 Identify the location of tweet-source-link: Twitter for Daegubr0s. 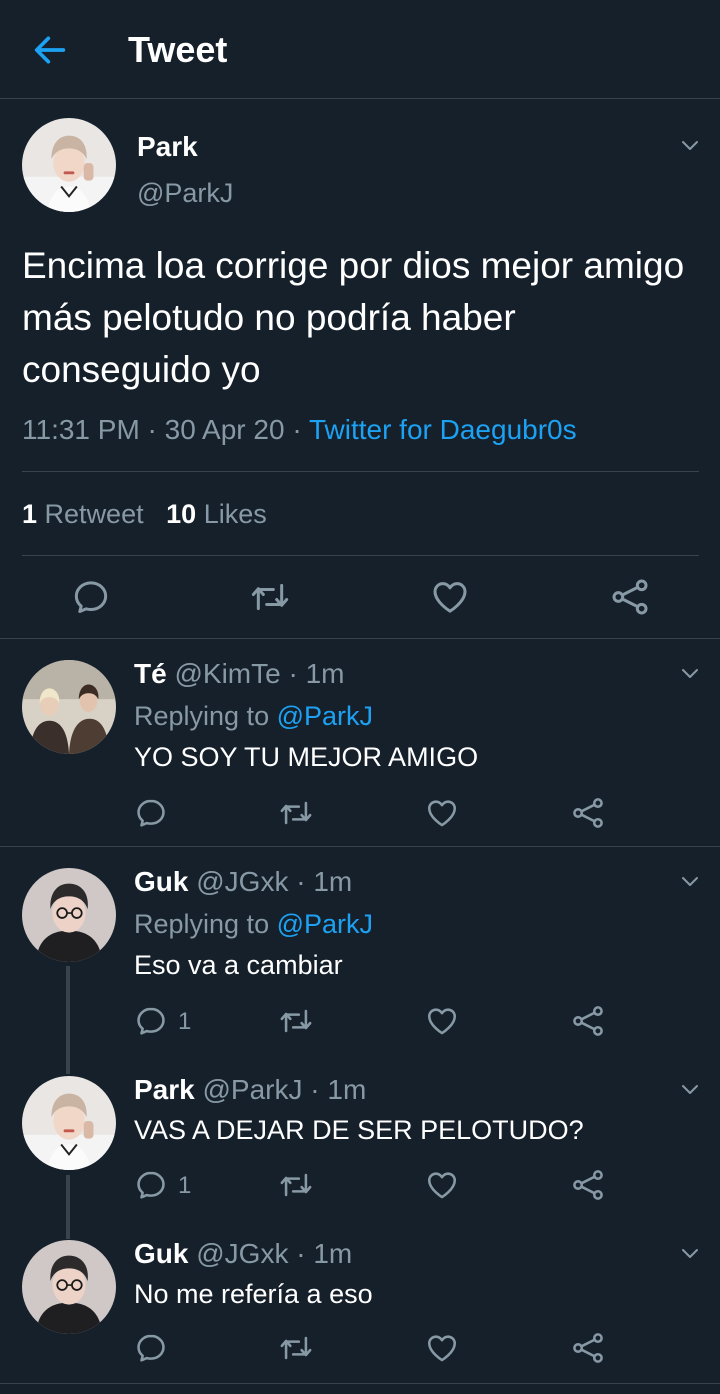
(443, 429).